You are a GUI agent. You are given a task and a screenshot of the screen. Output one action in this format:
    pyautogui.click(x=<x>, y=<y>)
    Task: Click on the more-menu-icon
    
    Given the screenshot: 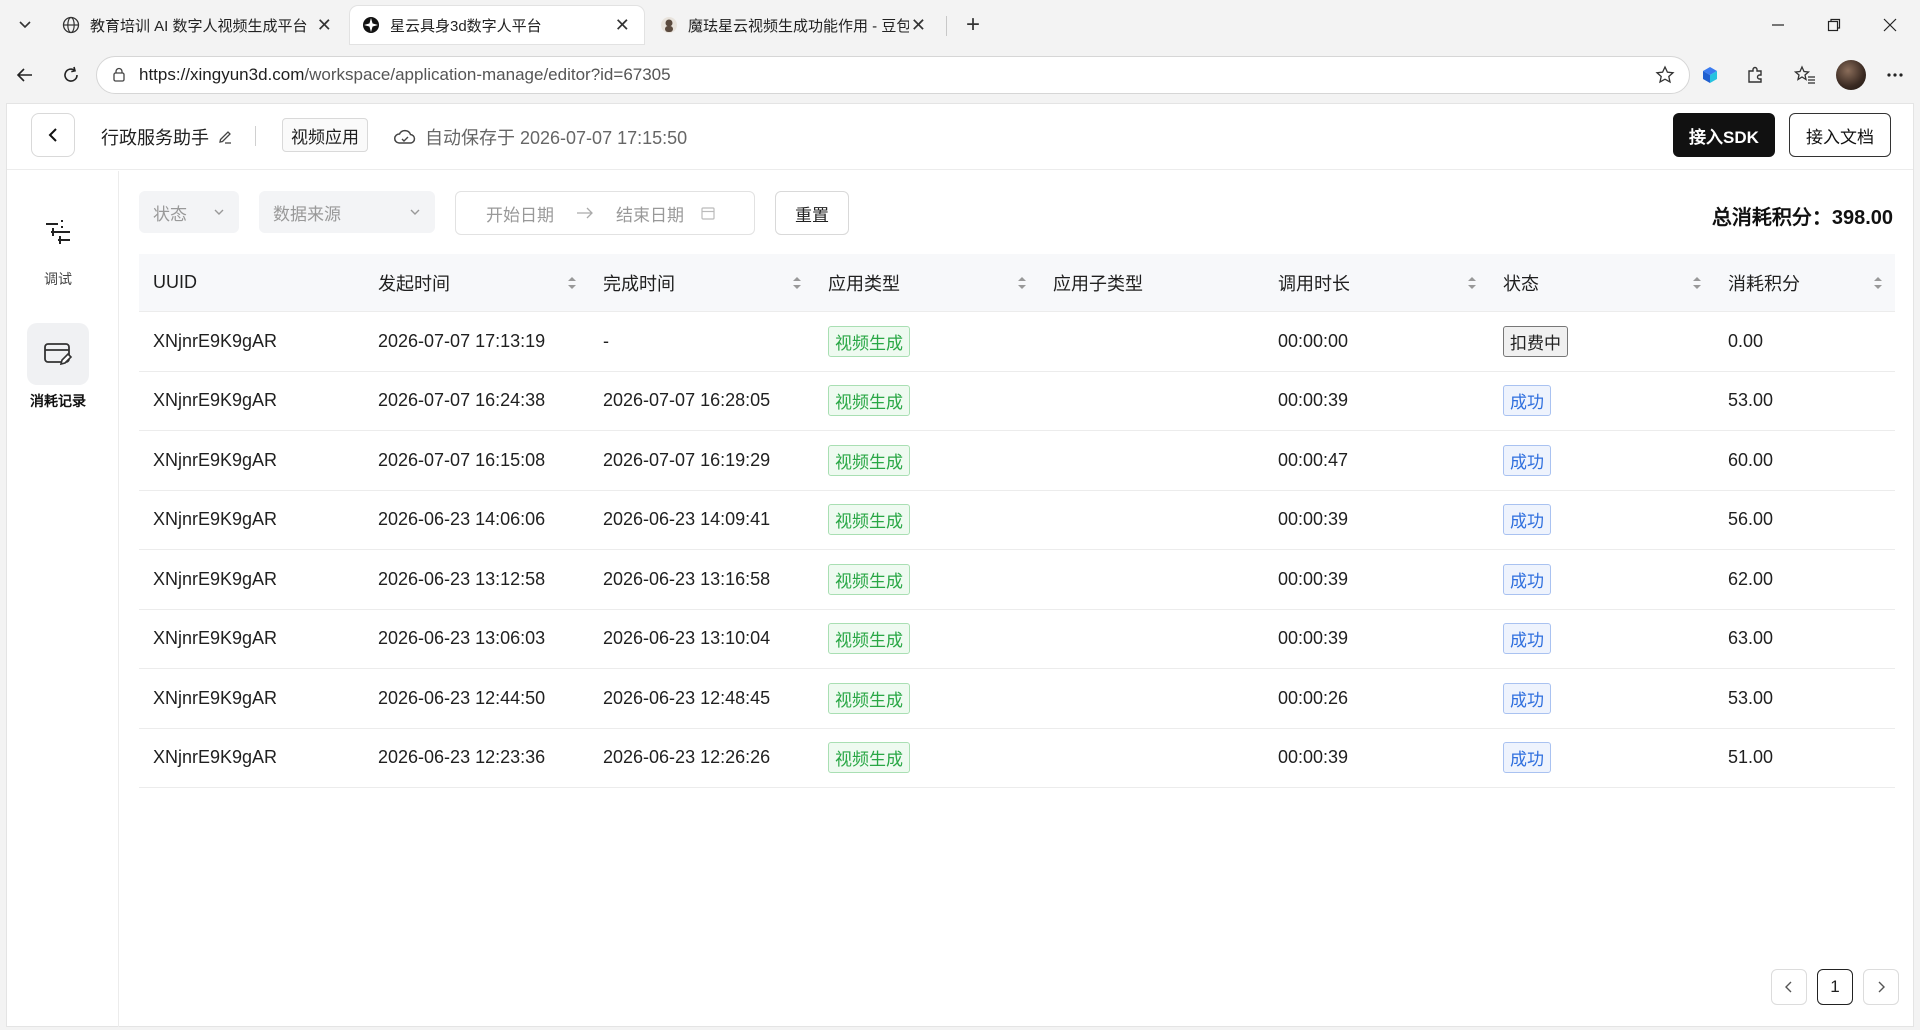 What is the action you would take?
    pyautogui.click(x=1895, y=75)
    